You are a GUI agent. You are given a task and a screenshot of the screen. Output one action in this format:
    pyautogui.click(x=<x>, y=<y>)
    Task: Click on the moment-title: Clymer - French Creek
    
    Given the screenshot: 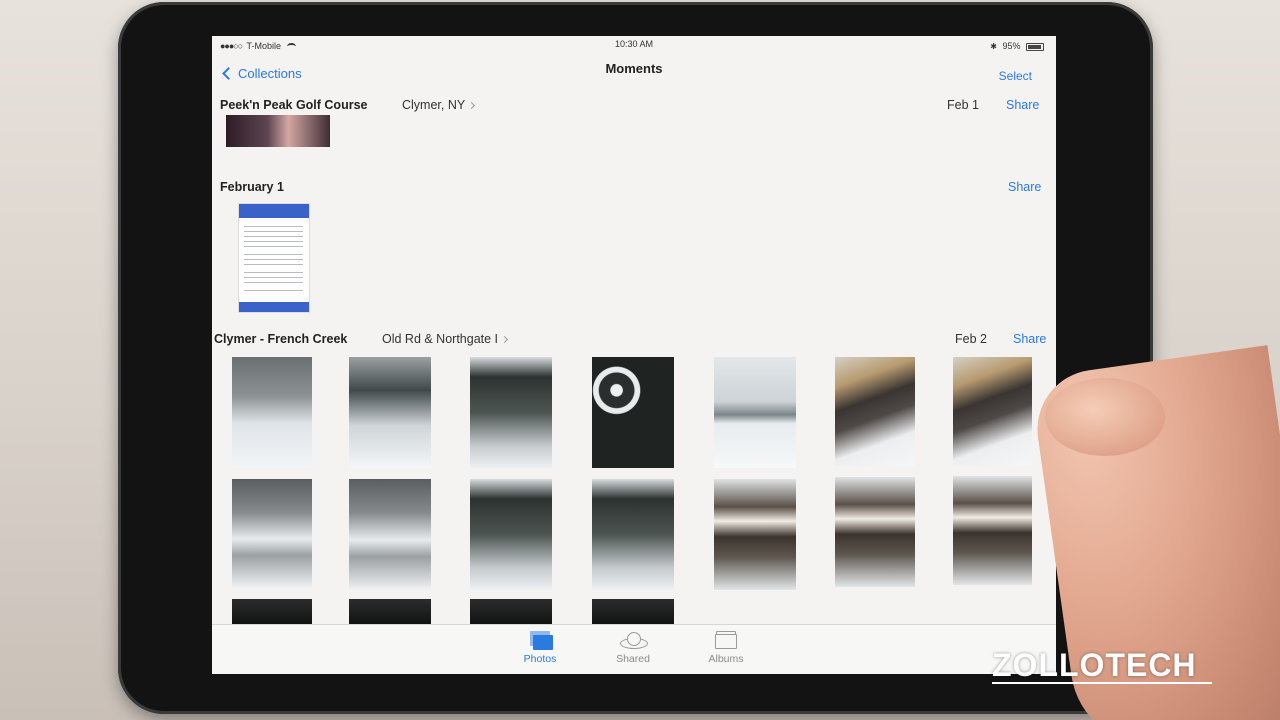 What is the action you would take?
    pyautogui.click(x=281, y=339)
    